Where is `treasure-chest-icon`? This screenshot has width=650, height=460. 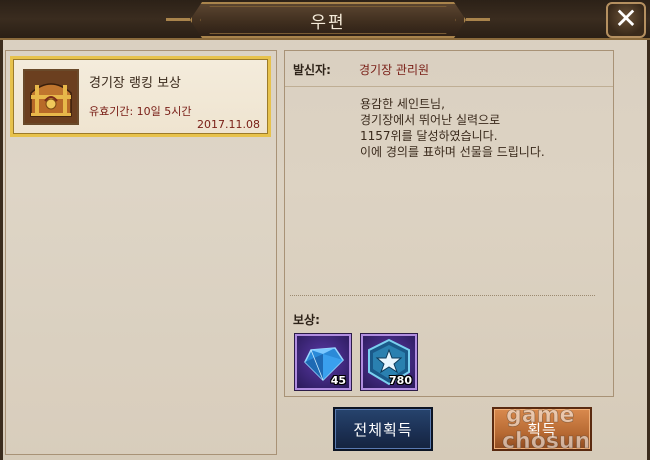 treasure-chest-icon is located at coordinates (51, 97).